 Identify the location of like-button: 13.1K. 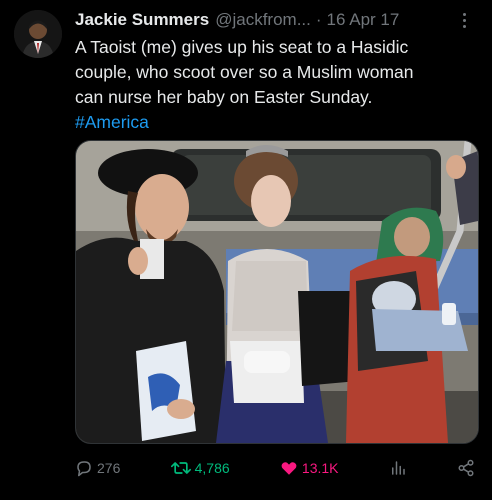
(309, 468).